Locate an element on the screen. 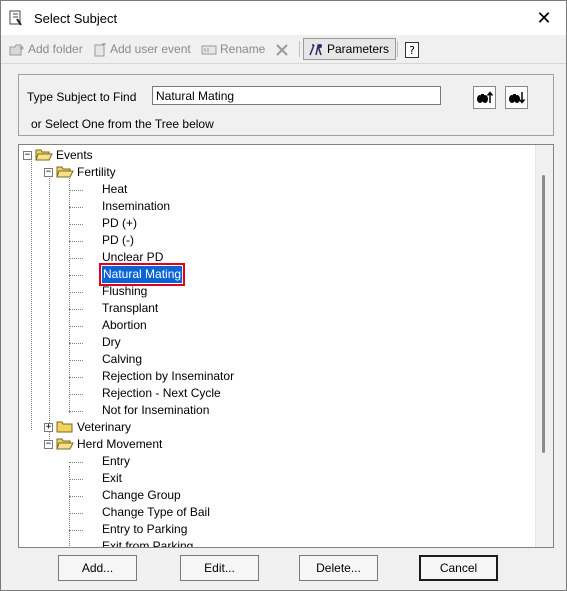 This screenshot has width=567, height=591. parameters-button: Parameters is located at coordinates (350, 49).